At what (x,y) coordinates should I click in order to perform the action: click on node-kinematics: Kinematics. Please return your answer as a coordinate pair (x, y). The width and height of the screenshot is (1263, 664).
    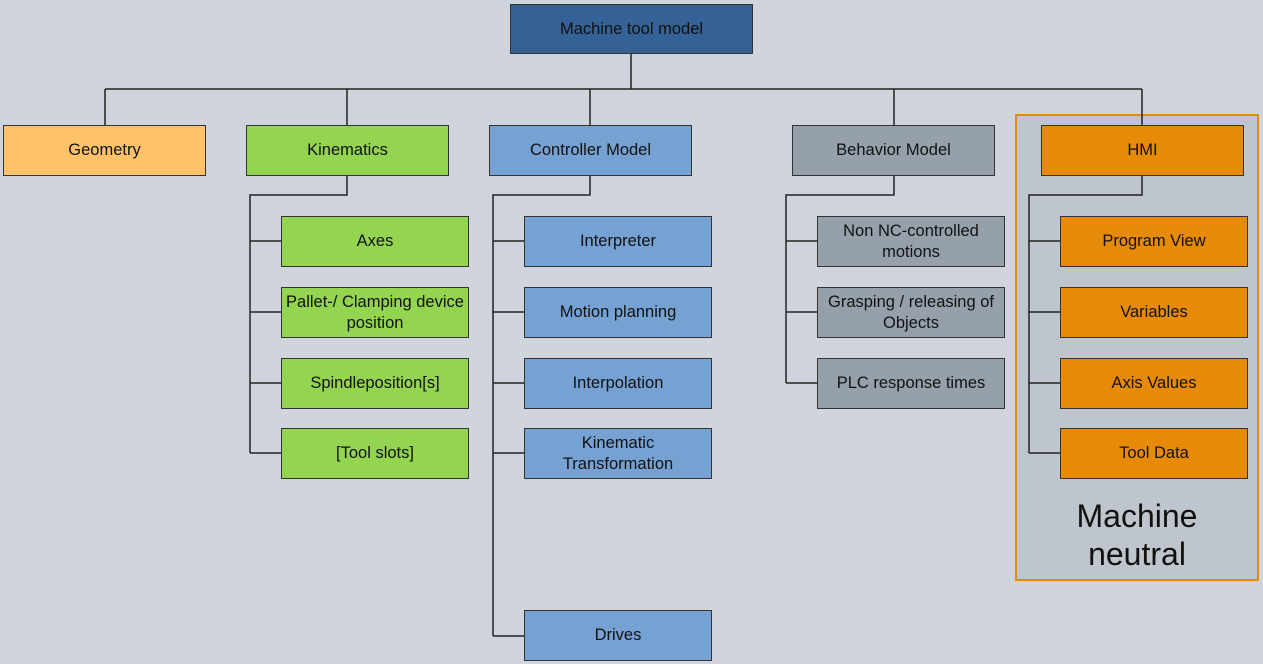
    Looking at the image, I should click on (347, 150).